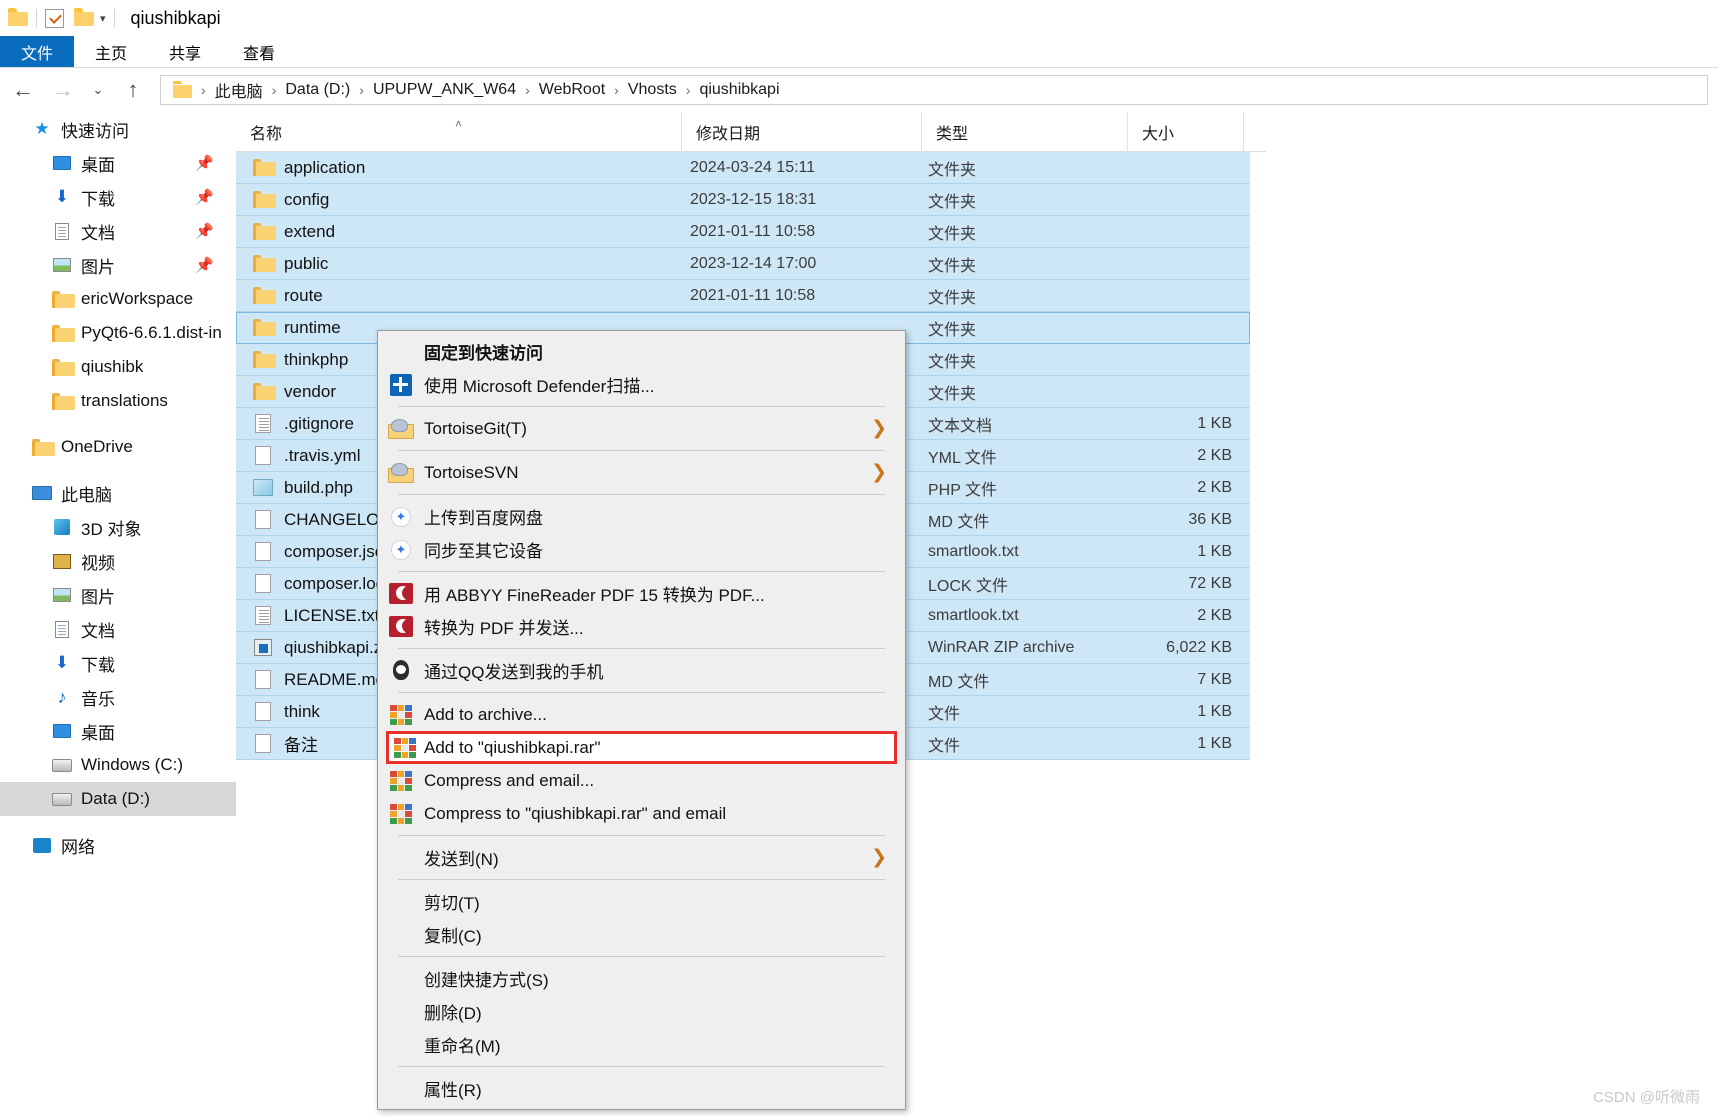 The width and height of the screenshot is (1718, 1117). Describe the element at coordinates (641, 978) in the screenshot. I see `context-menu-item: 创建快捷方式(S)` at that location.